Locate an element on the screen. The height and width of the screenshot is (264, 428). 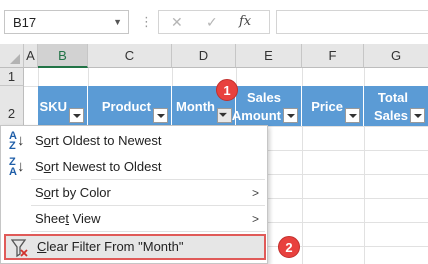
menu-item-sort-by-color: Sort by Color > is located at coordinates (134, 193).